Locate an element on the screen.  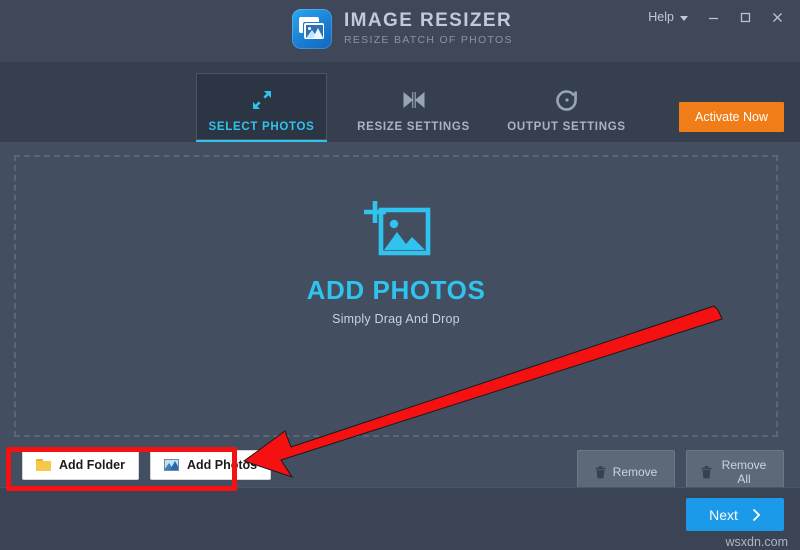
add-photos-button: Add Photos is located at coordinates (210, 465).